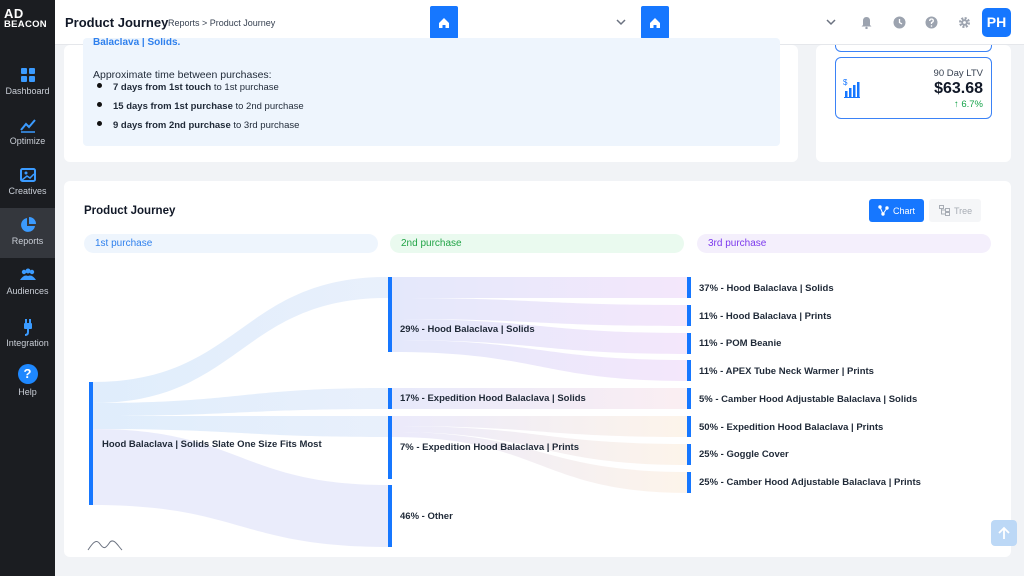 The width and height of the screenshot is (1024, 576). I want to click on scroll-to-top-button, so click(1004, 533).